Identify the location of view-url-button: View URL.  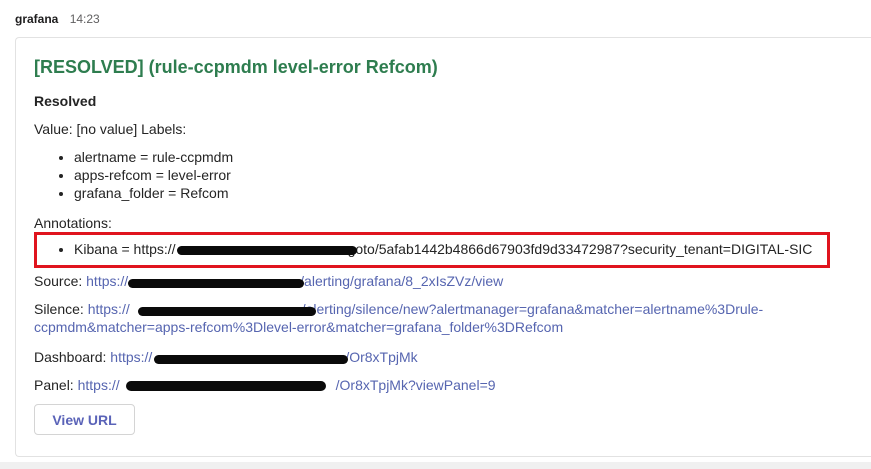
(84, 419).